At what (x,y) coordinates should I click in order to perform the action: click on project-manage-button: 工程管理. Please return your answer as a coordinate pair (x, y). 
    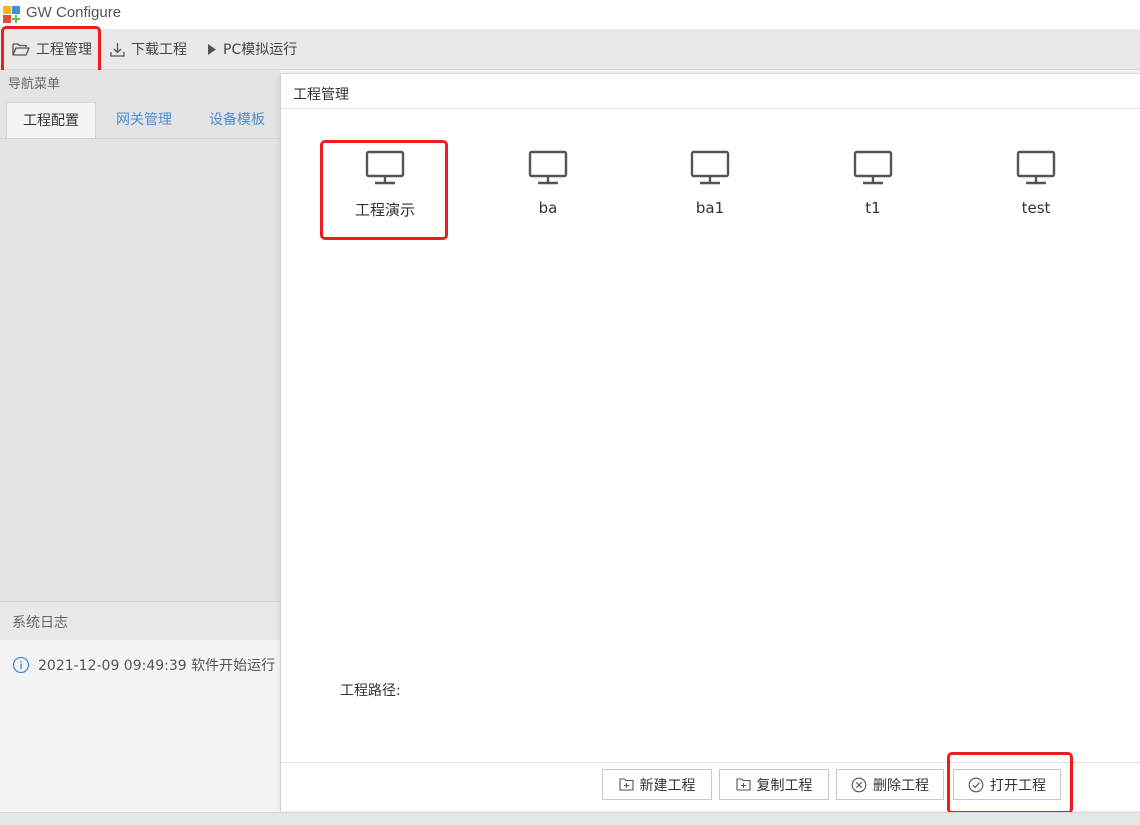
    Looking at the image, I should click on (52, 49).